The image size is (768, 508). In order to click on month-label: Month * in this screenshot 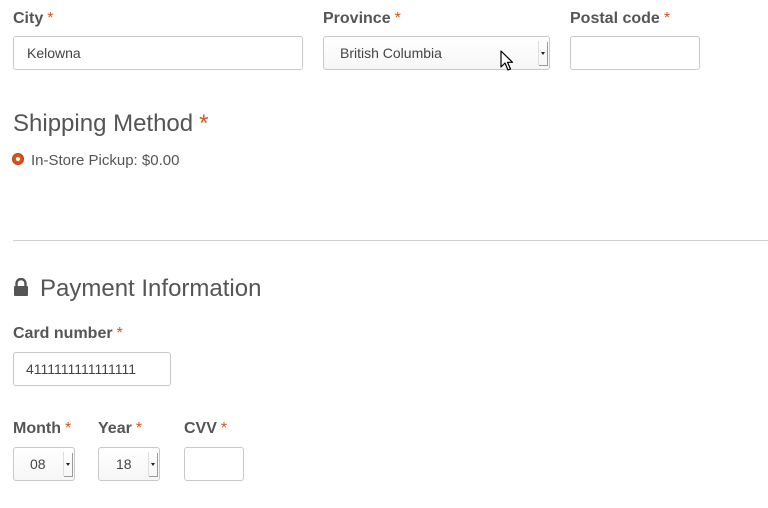, I will do `click(42, 428)`.